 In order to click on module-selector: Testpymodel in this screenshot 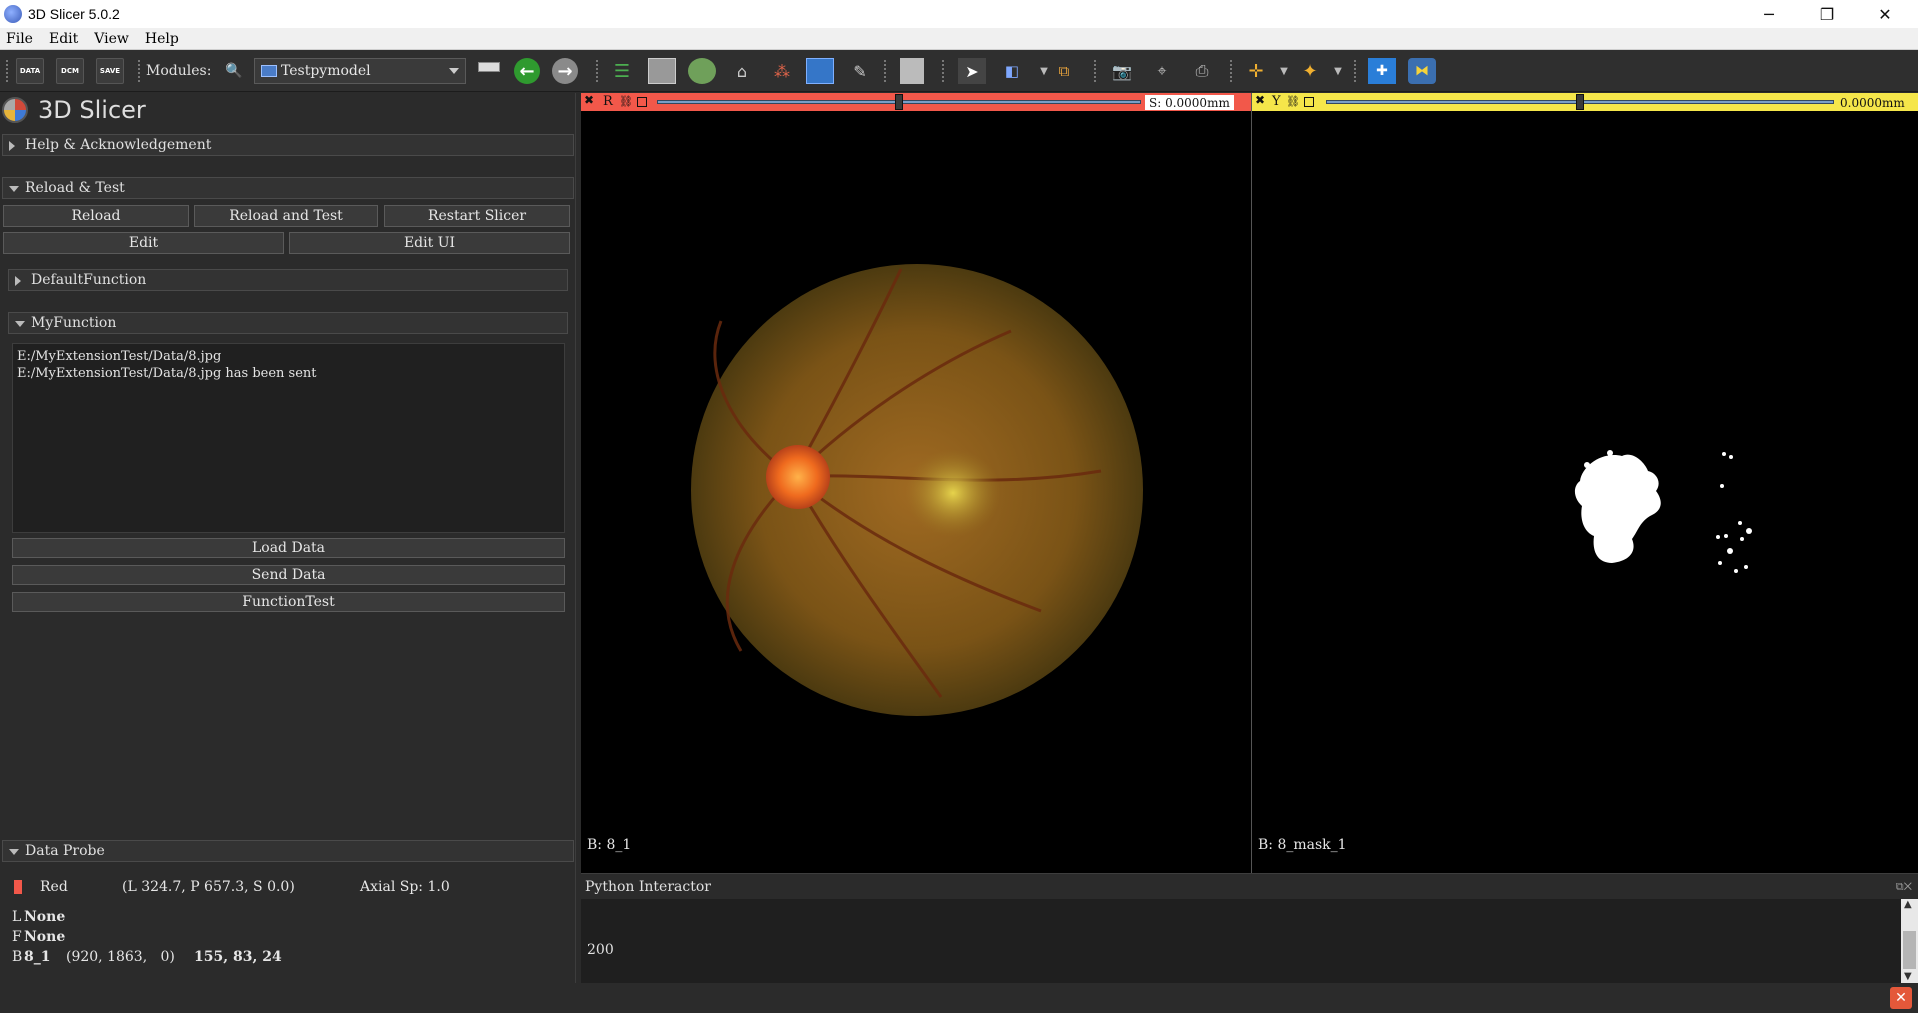, I will do `click(360, 71)`.